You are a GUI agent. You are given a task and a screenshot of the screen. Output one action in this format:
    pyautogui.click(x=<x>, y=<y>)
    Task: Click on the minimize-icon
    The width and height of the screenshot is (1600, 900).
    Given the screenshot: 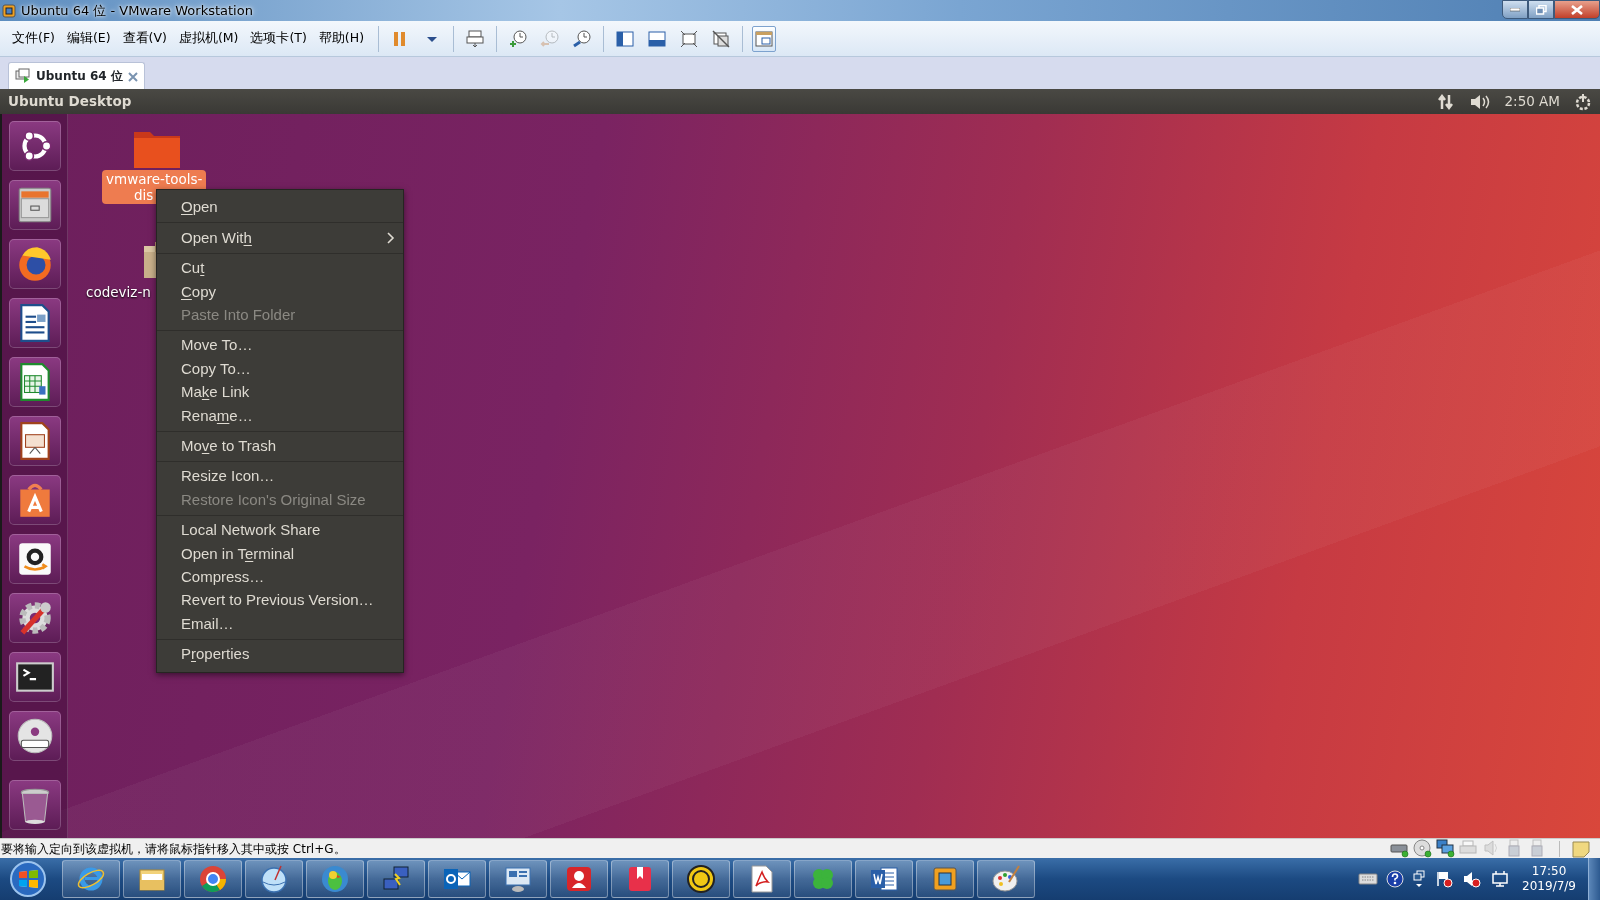 What is the action you would take?
    pyautogui.click(x=1515, y=9)
    